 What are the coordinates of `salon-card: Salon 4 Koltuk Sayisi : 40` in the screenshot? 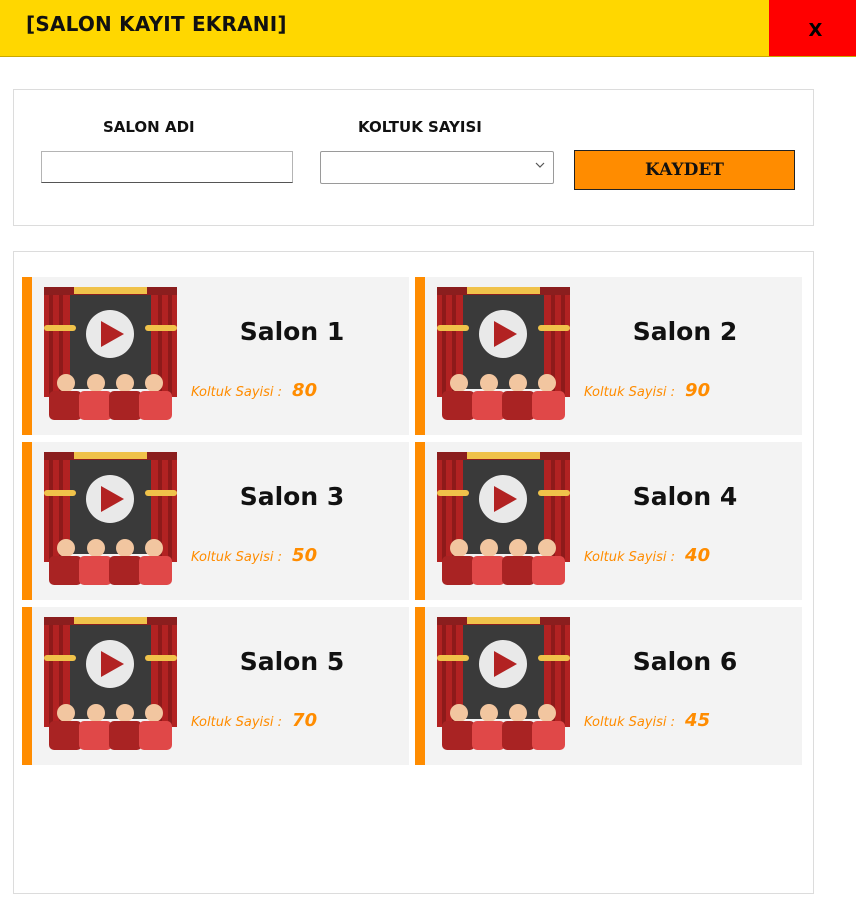 It's located at (608, 521).